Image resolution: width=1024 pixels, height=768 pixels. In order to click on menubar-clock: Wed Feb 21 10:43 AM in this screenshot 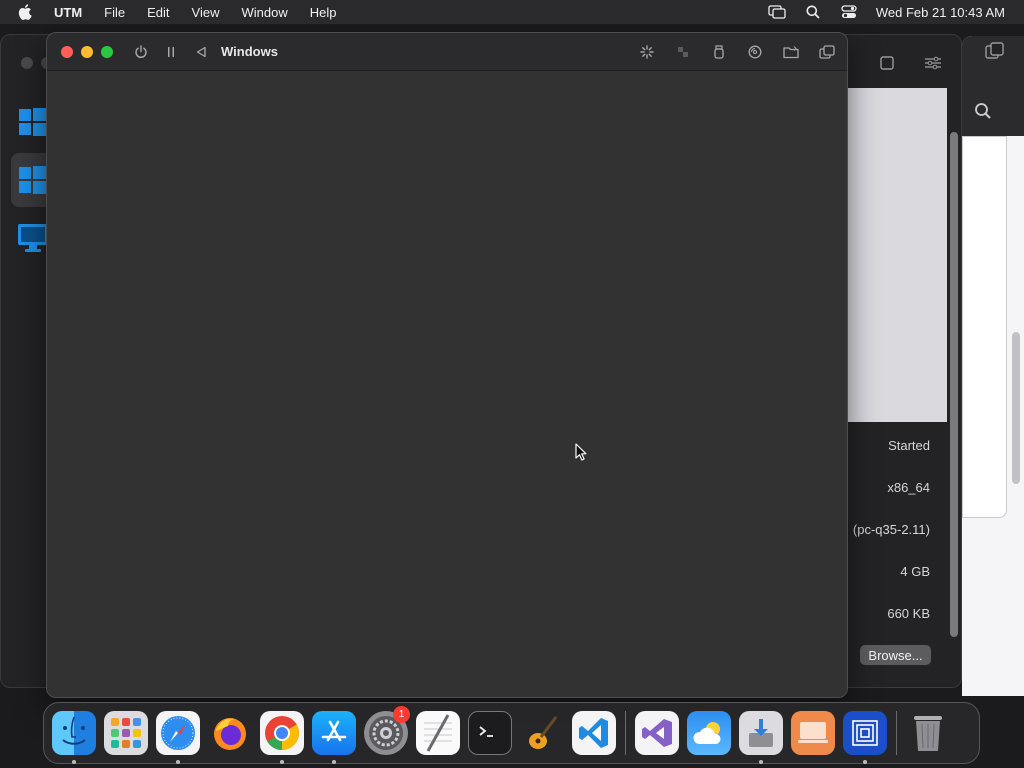, I will do `click(940, 12)`.